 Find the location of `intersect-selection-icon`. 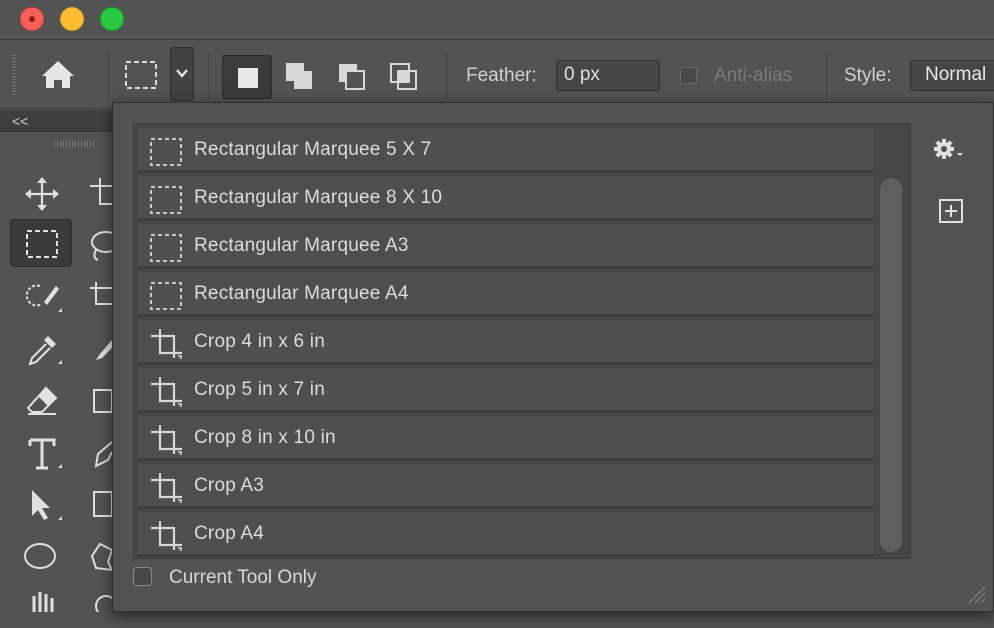

intersect-selection-icon is located at coordinates (403, 76).